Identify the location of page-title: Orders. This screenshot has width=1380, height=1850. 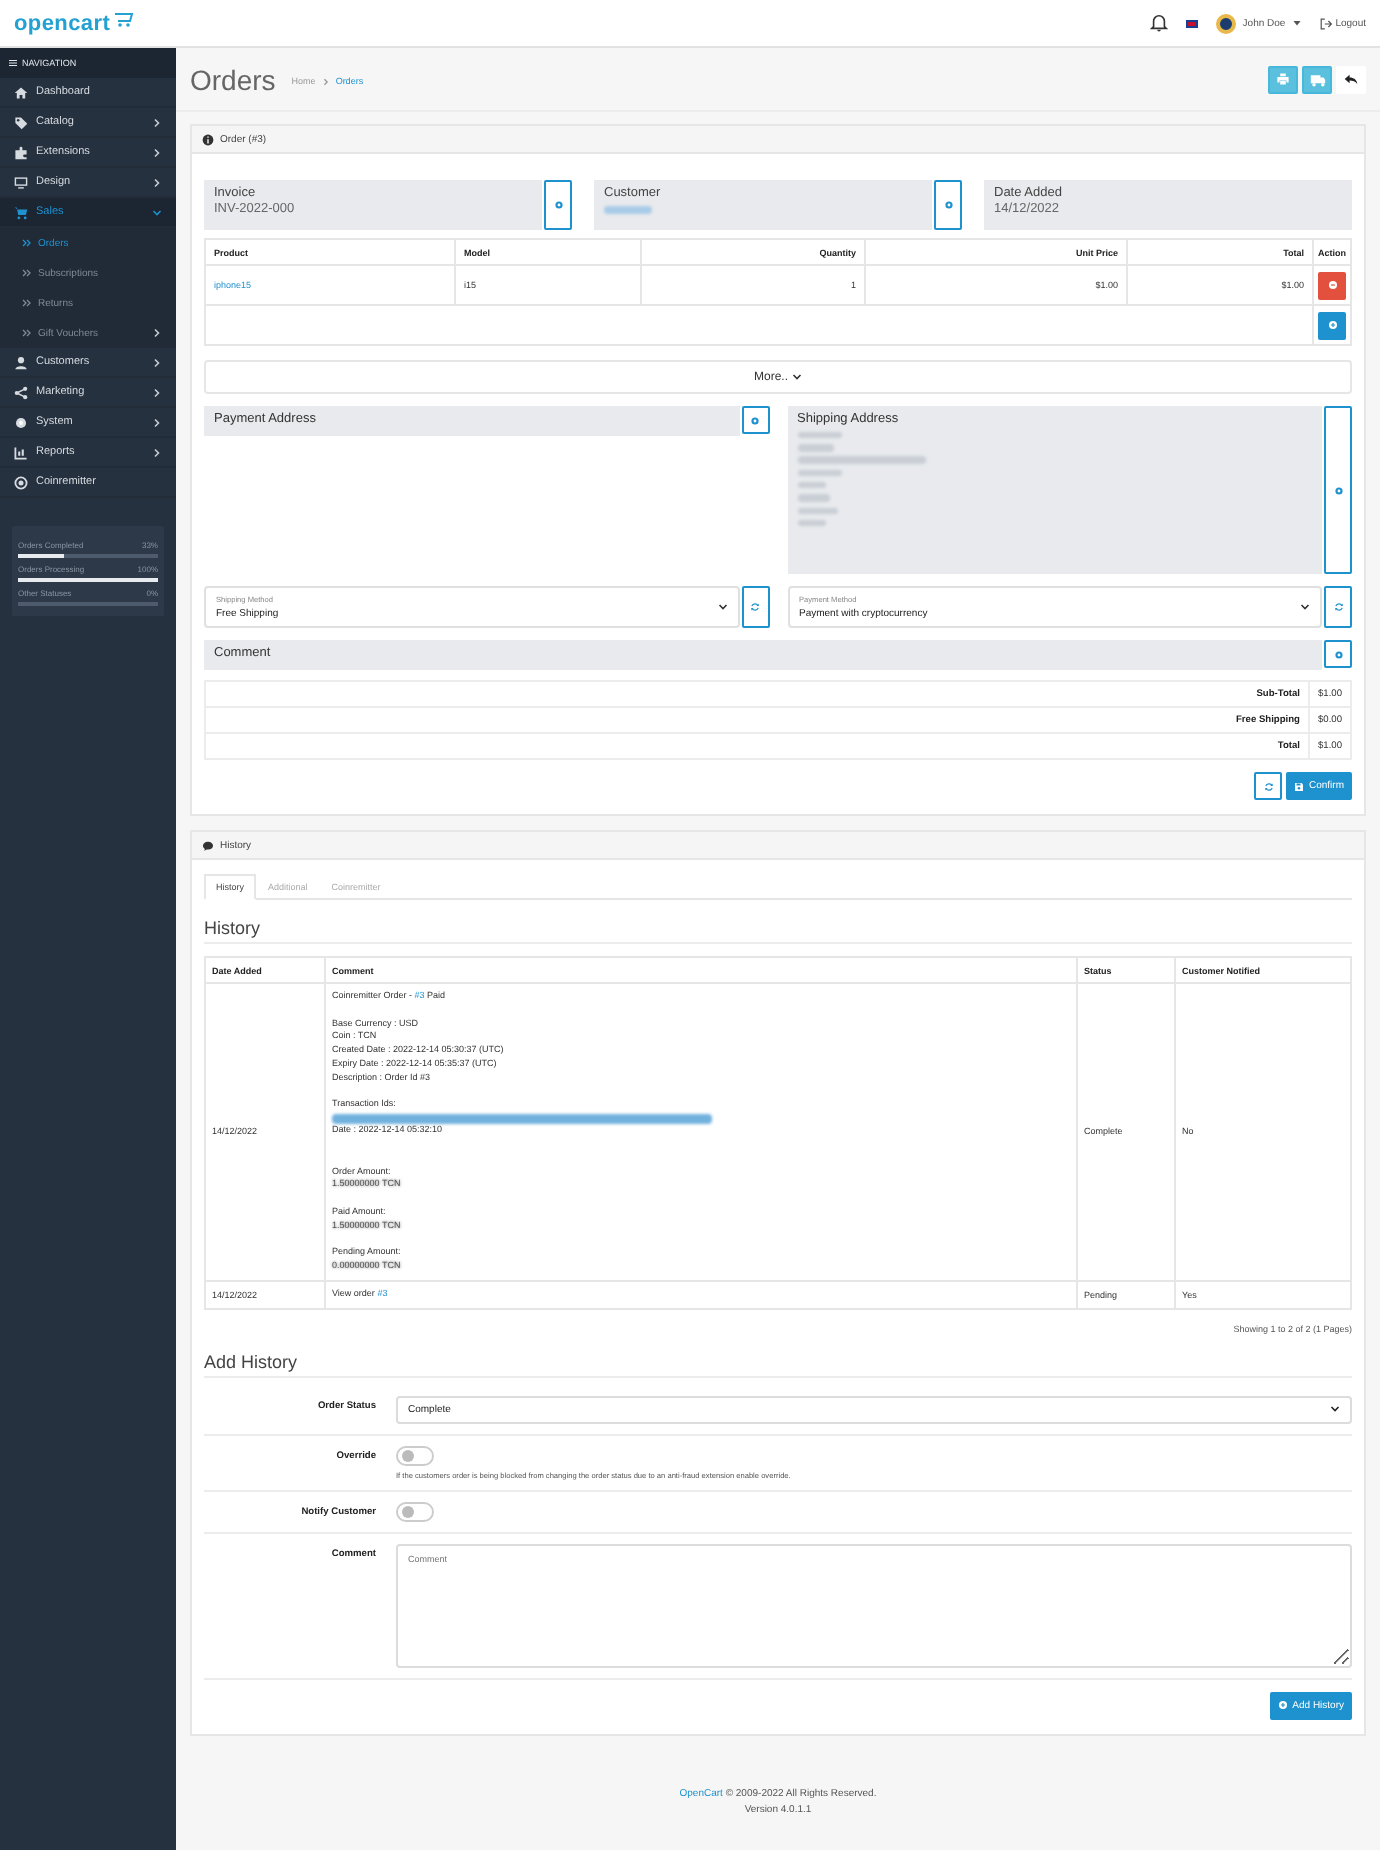
(233, 79).